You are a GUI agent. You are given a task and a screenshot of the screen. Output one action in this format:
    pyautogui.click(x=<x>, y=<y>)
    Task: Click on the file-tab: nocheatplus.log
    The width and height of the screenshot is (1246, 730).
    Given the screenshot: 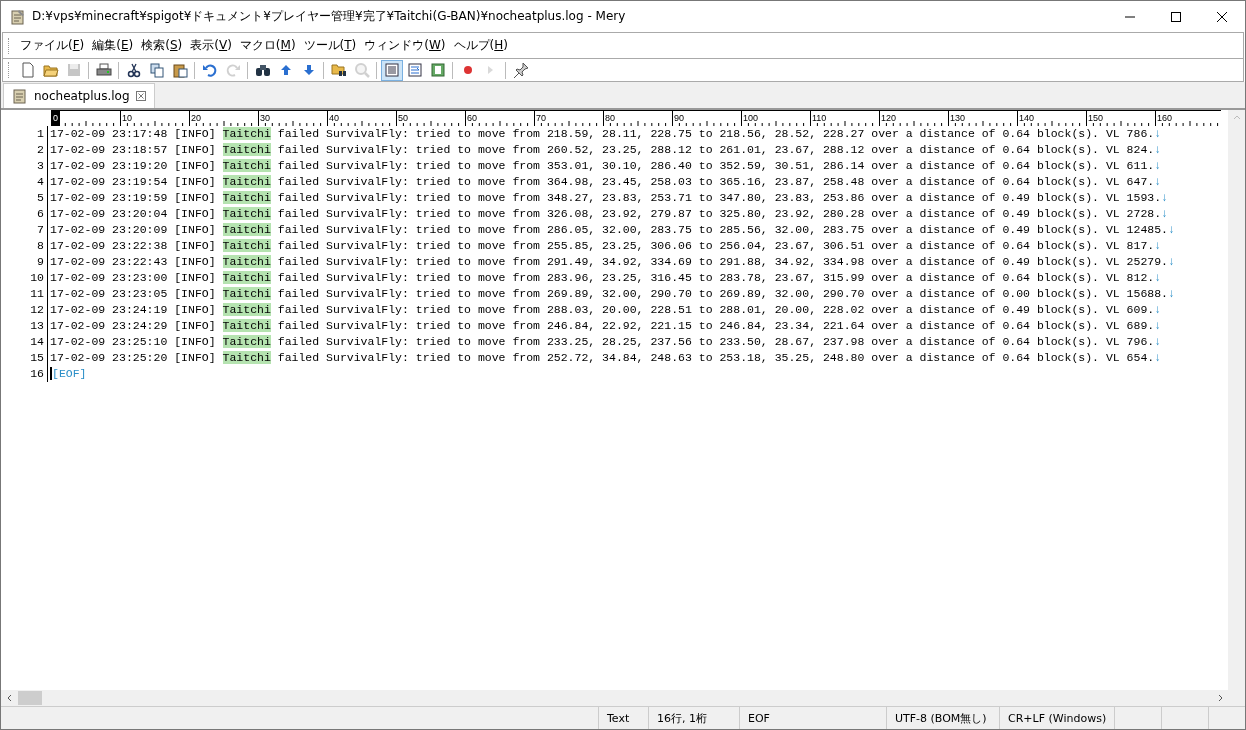 What is the action you would take?
    pyautogui.click(x=79, y=95)
    